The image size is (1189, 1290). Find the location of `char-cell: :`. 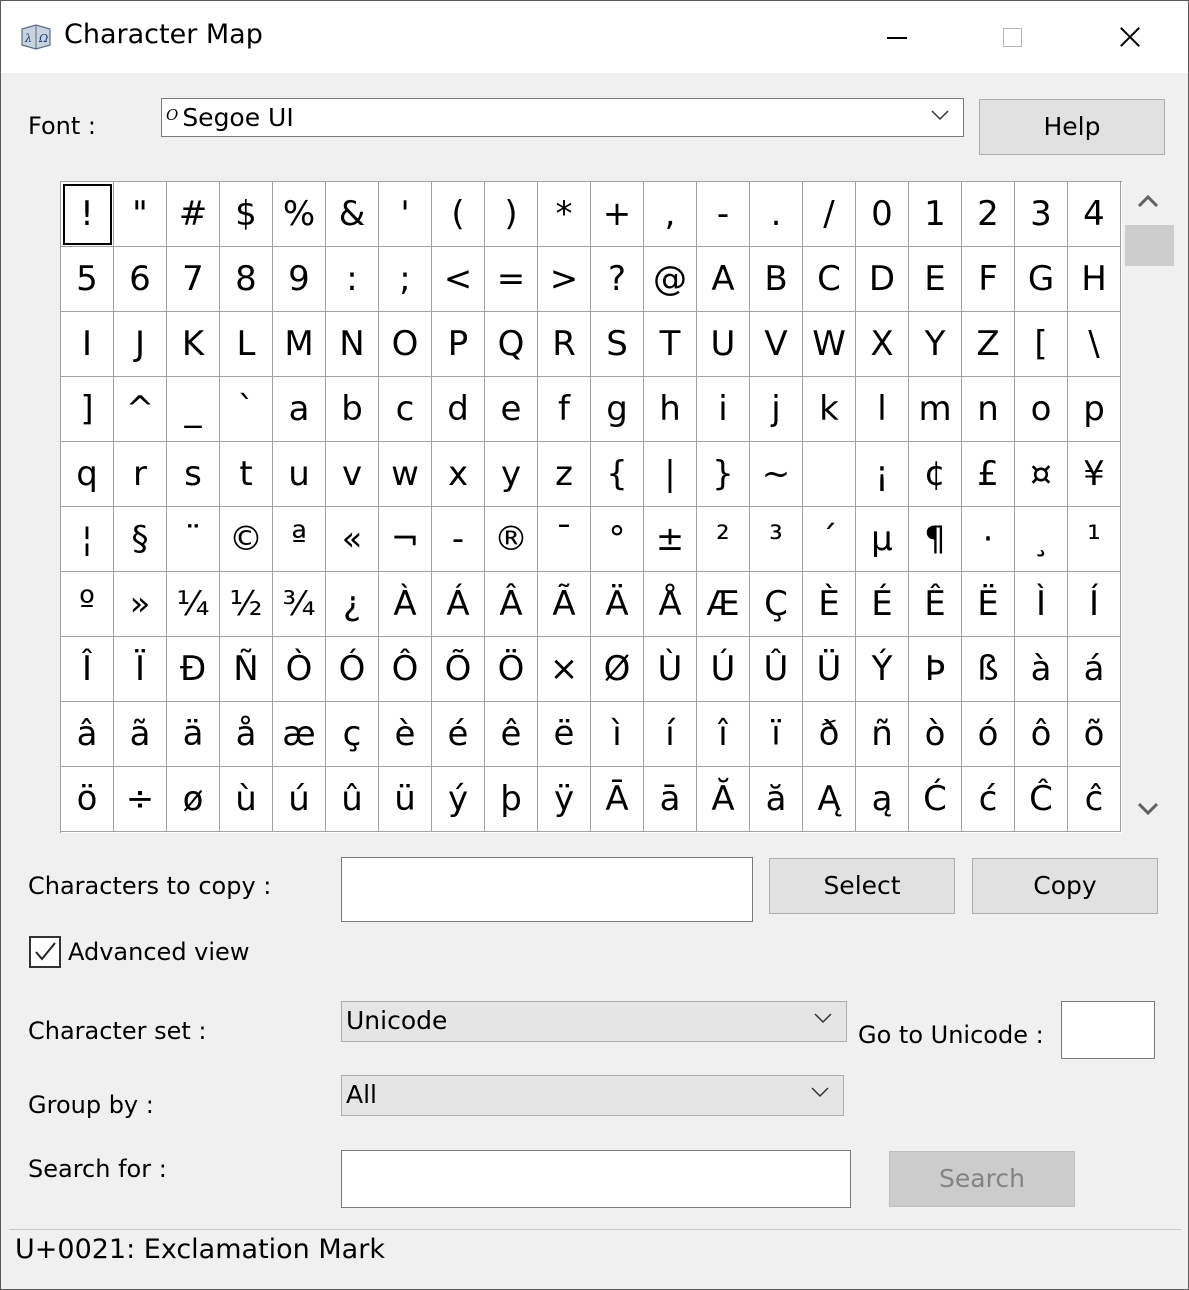

char-cell: : is located at coordinates (352, 279).